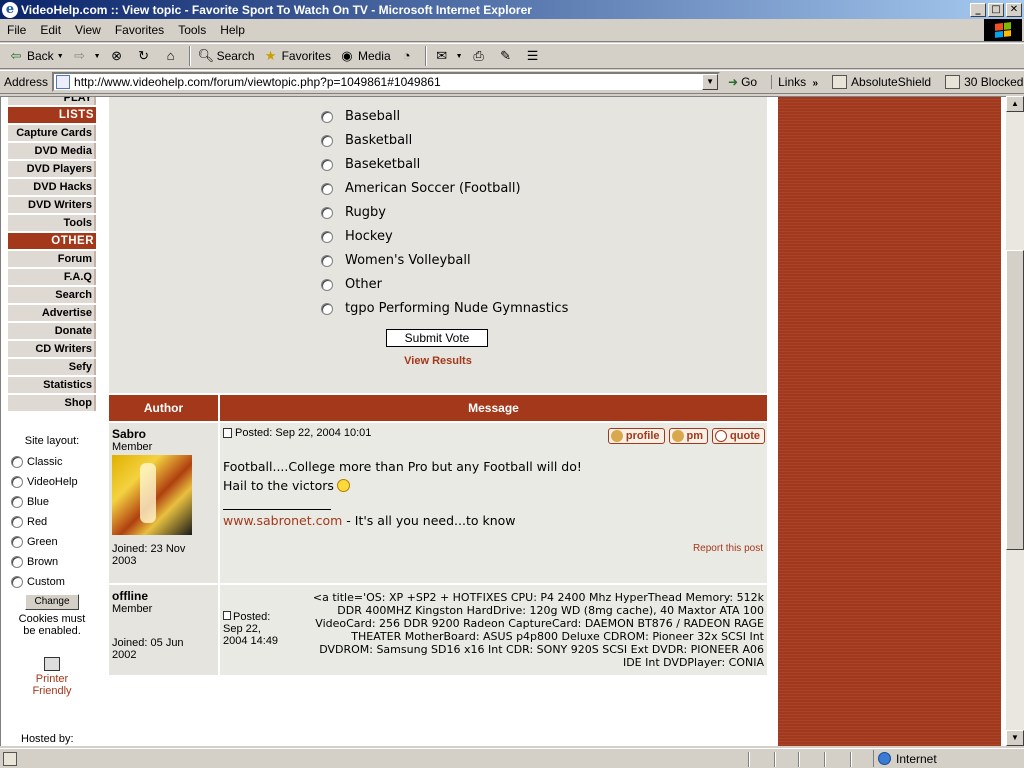 Image resolution: width=1024 pixels, height=768 pixels. I want to click on sidebar-item-dvd-media: DVD Media, so click(52, 151).